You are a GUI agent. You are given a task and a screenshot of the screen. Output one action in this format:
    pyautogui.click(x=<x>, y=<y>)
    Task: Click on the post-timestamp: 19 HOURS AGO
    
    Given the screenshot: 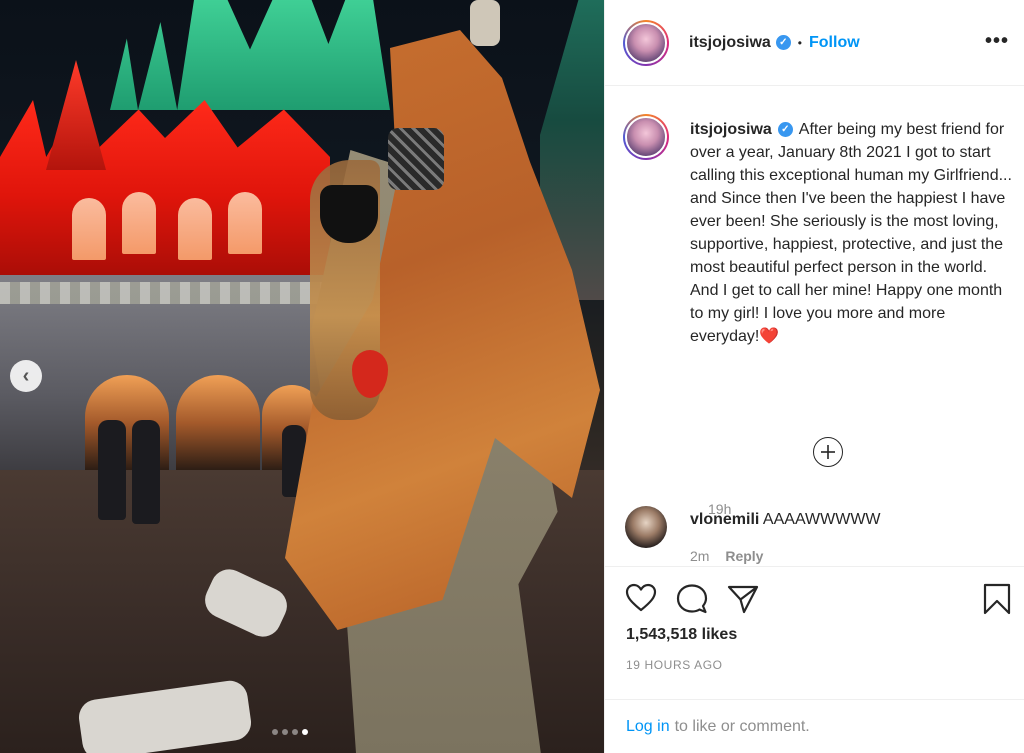 What is the action you would take?
    pyautogui.click(x=674, y=665)
    